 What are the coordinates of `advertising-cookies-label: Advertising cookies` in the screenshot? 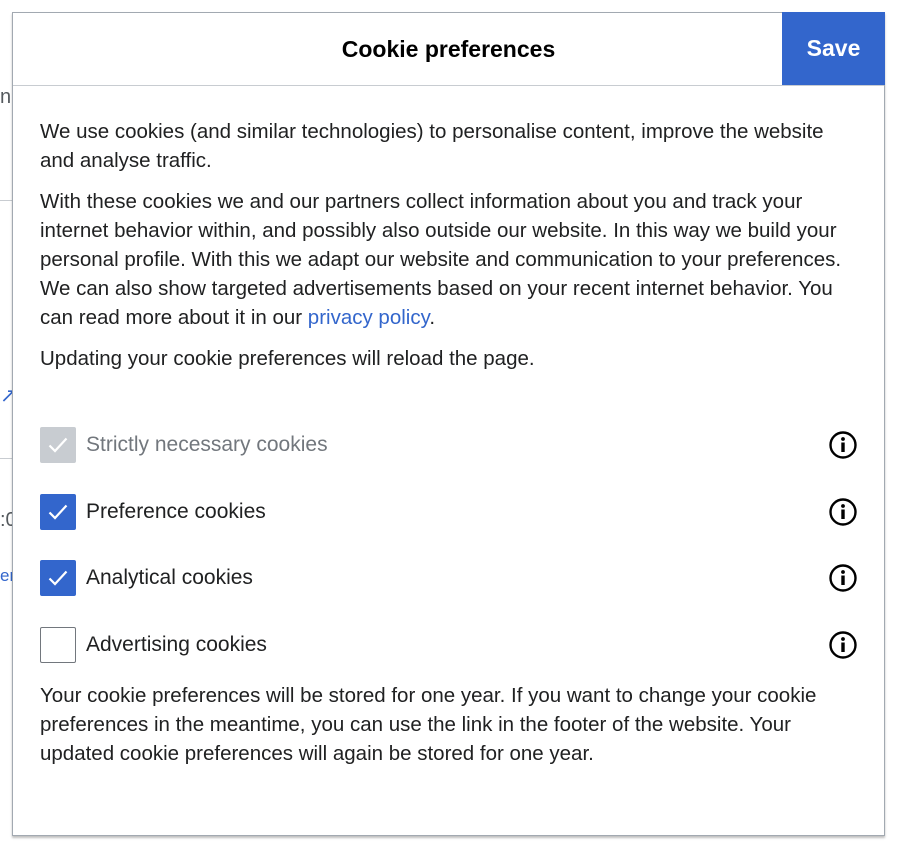 It's located at (176, 645).